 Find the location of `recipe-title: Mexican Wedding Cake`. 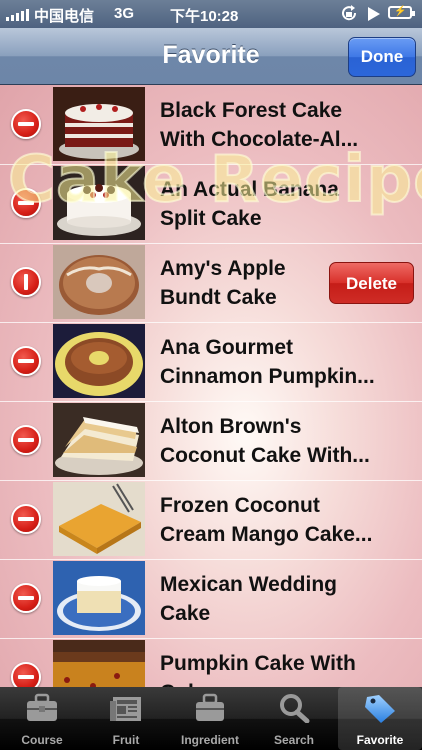

recipe-title: Mexican Wedding Cake is located at coordinates (248, 599).